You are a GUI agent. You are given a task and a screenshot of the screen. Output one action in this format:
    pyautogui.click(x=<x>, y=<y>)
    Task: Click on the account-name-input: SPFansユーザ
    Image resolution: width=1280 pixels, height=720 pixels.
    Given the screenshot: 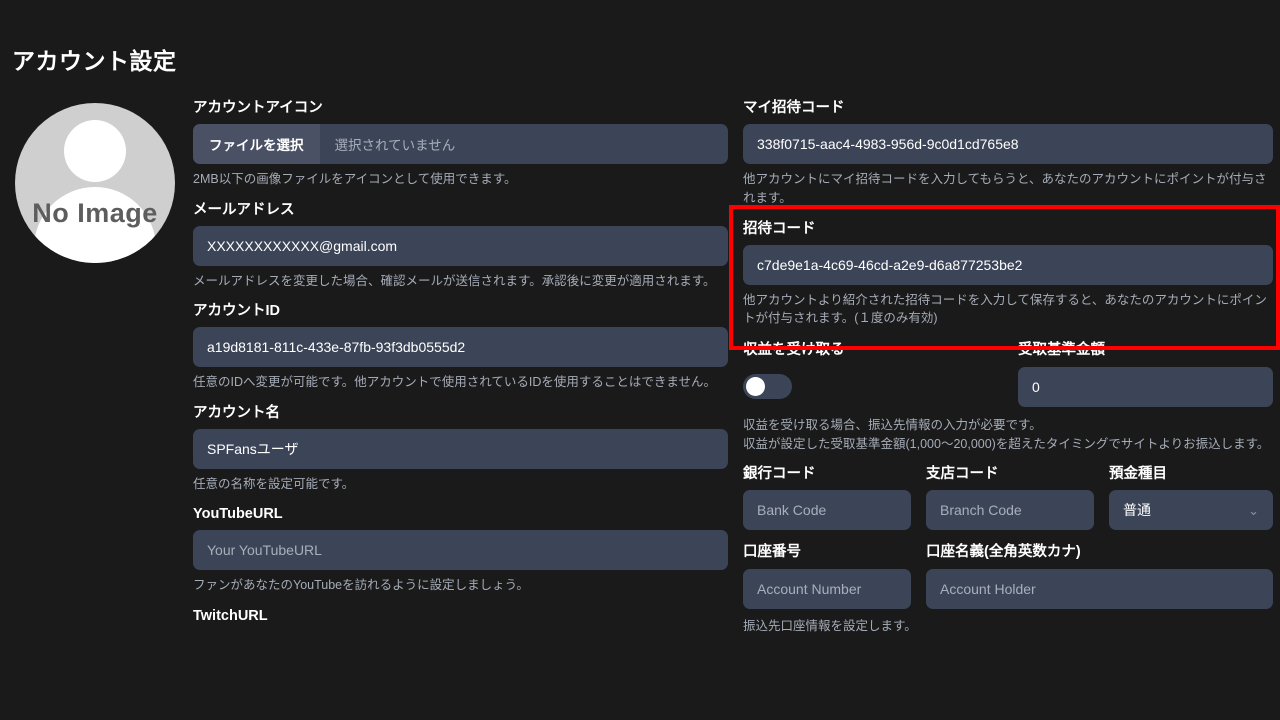 What is the action you would take?
    pyautogui.click(x=460, y=448)
    